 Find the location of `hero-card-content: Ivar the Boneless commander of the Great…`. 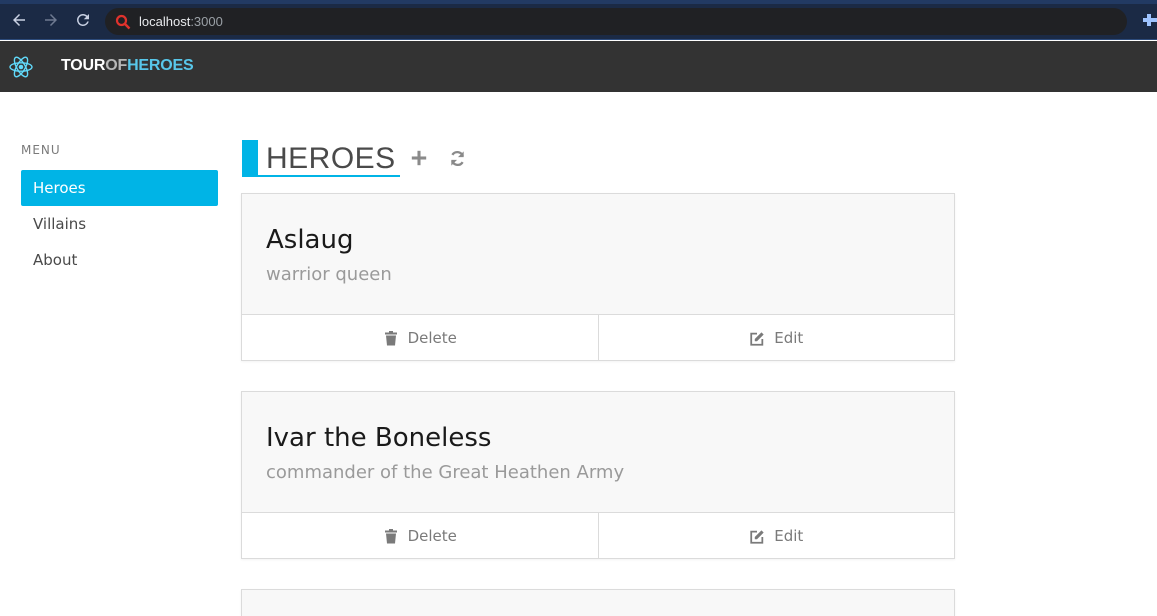

hero-card-content: Ivar the Boneless commander of the Great… is located at coordinates (598, 452).